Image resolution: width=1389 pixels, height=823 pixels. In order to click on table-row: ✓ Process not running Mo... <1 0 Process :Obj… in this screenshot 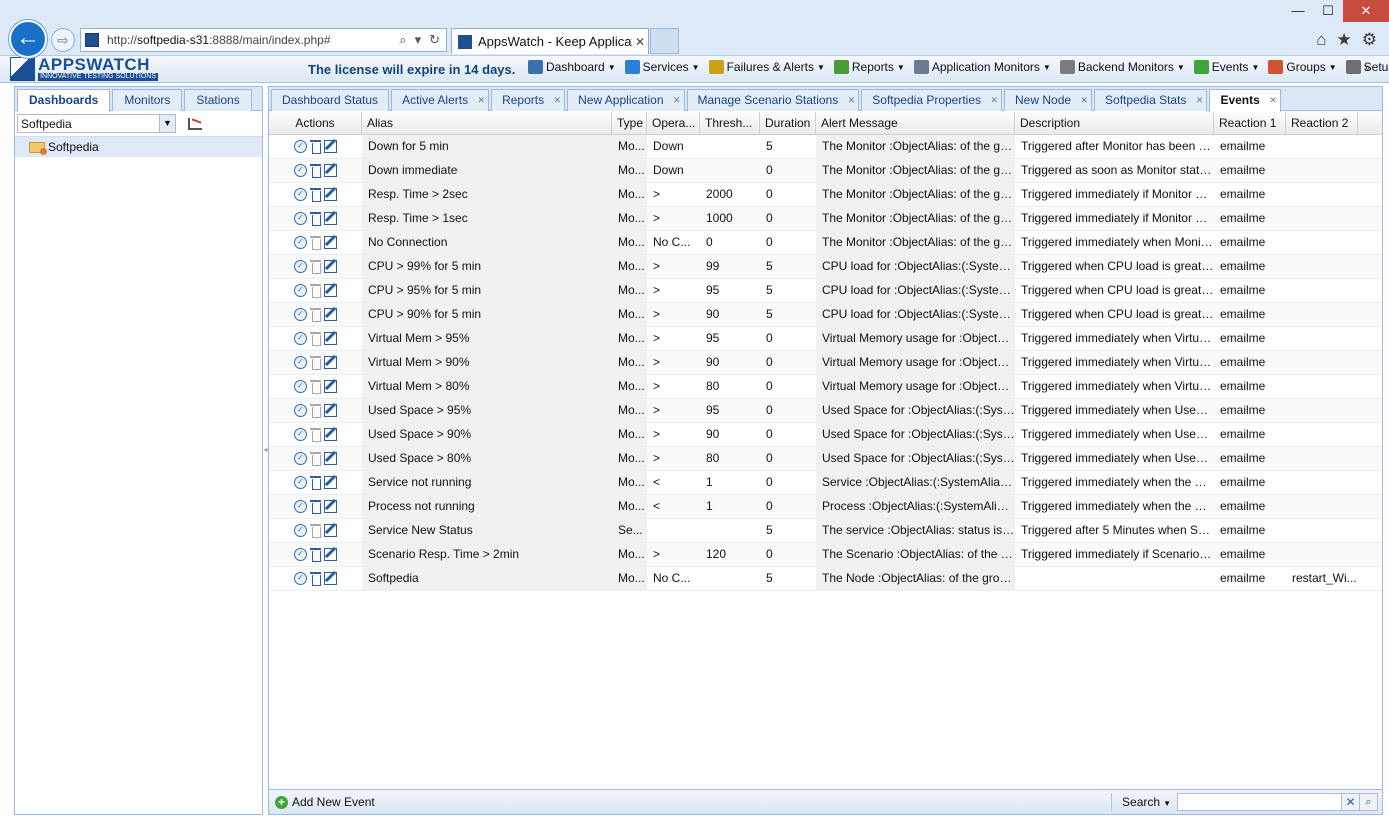, I will do `click(825, 507)`.